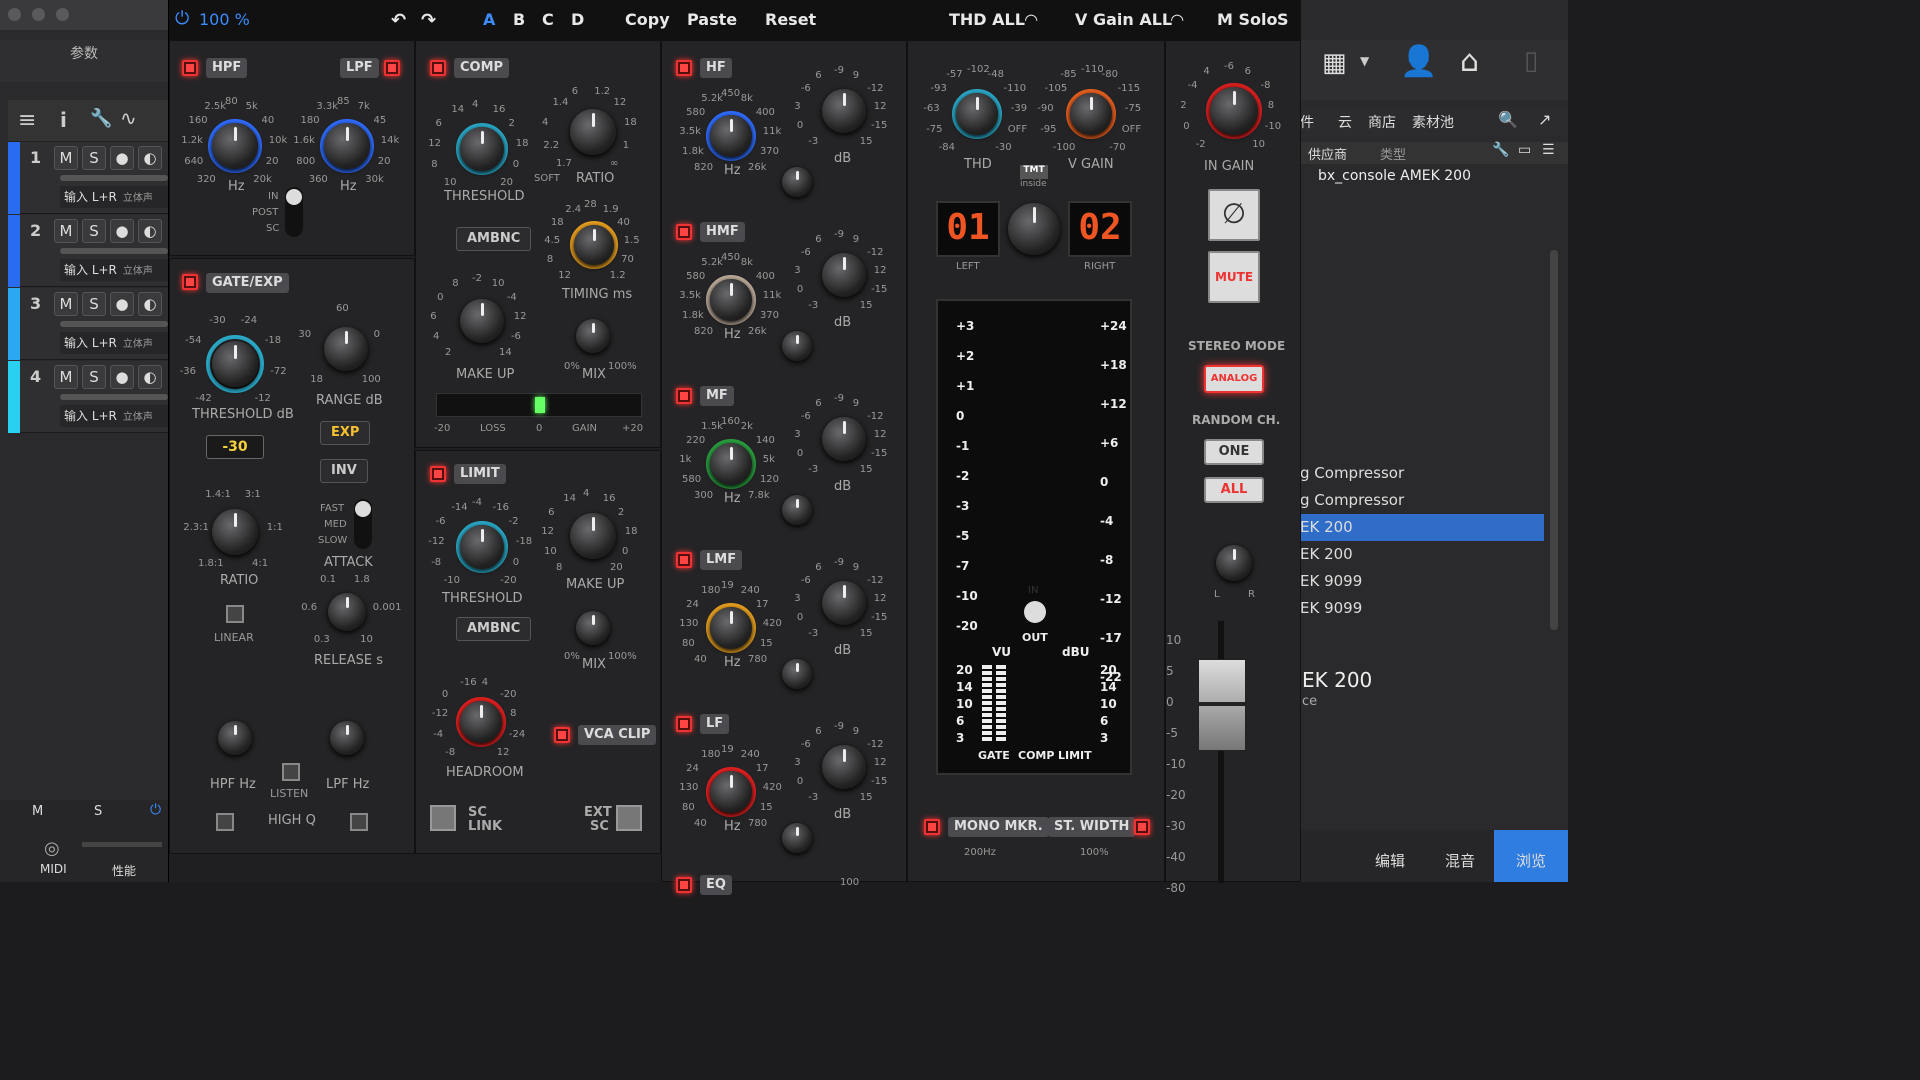 This screenshot has width=1920, height=1080. What do you see at coordinates (359, 822) in the screenshot?
I see `high-q-right-toggle` at bounding box center [359, 822].